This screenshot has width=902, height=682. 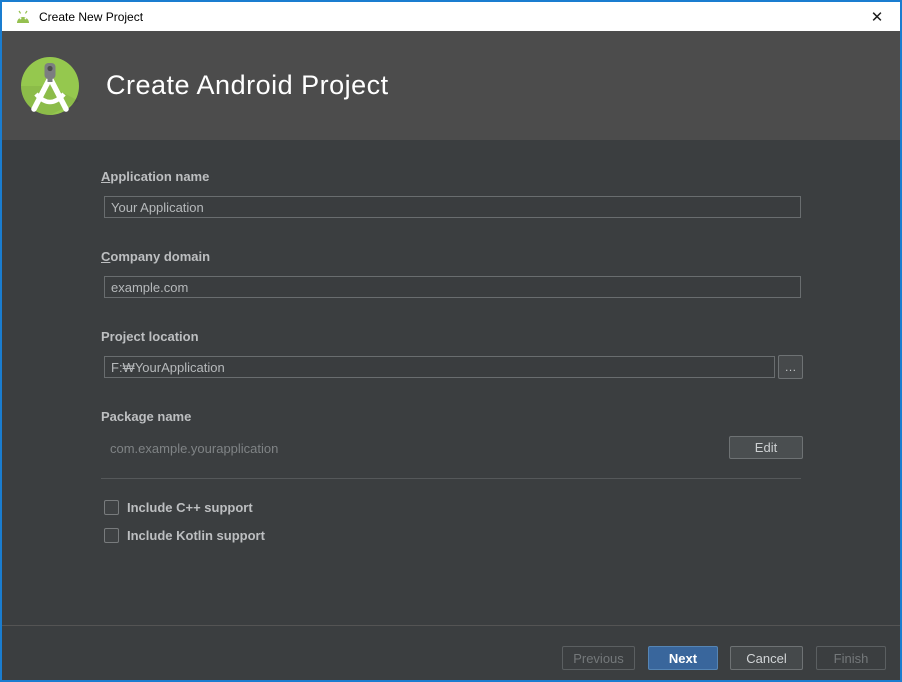 What do you see at coordinates (190, 507) in the screenshot?
I see `include-cpp-label: Include C++ support` at bounding box center [190, 507].